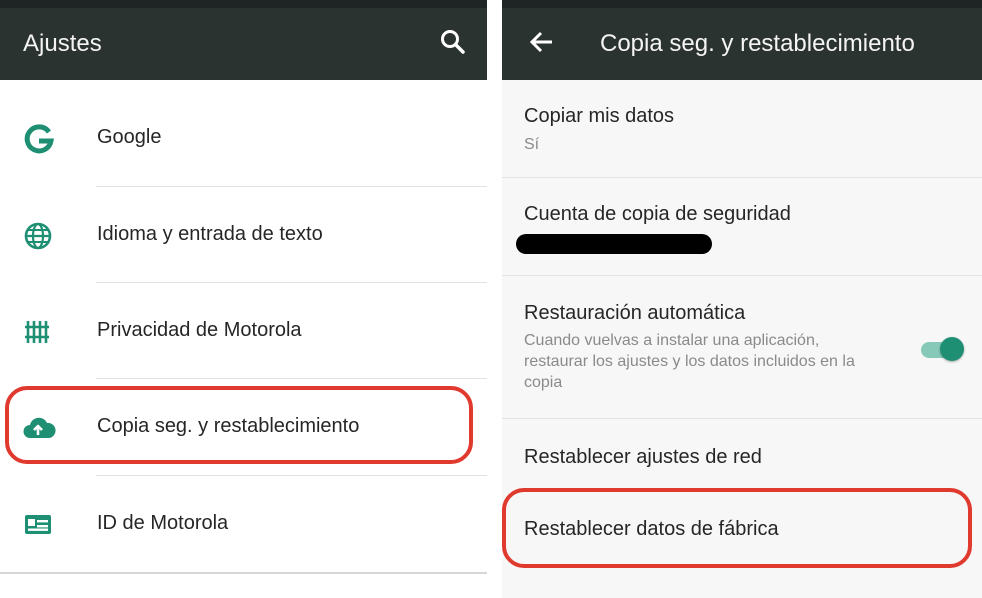 The height and width of the screenshot is (598, 982). What do you see at coordinates (39, 525) in the screenshot?
I see `id-card-icon` at bounding box center [39, 525].